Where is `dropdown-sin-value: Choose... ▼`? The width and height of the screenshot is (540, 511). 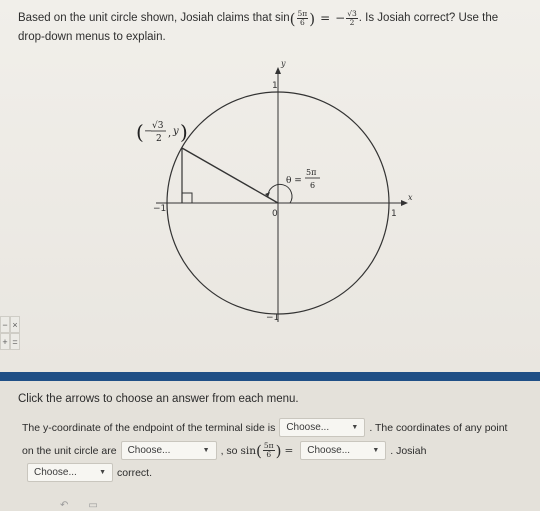 dropdown-sin-value: Choose... ▼ is located at coordinates (343, 450).